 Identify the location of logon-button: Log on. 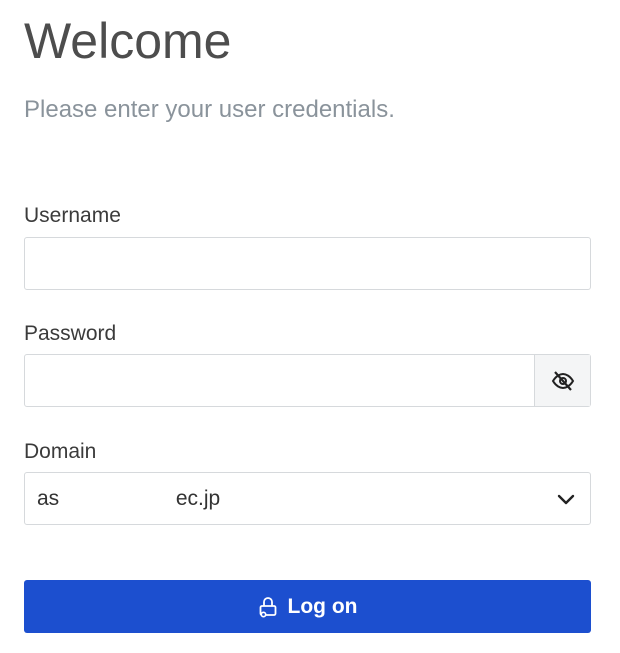
(307, 606).